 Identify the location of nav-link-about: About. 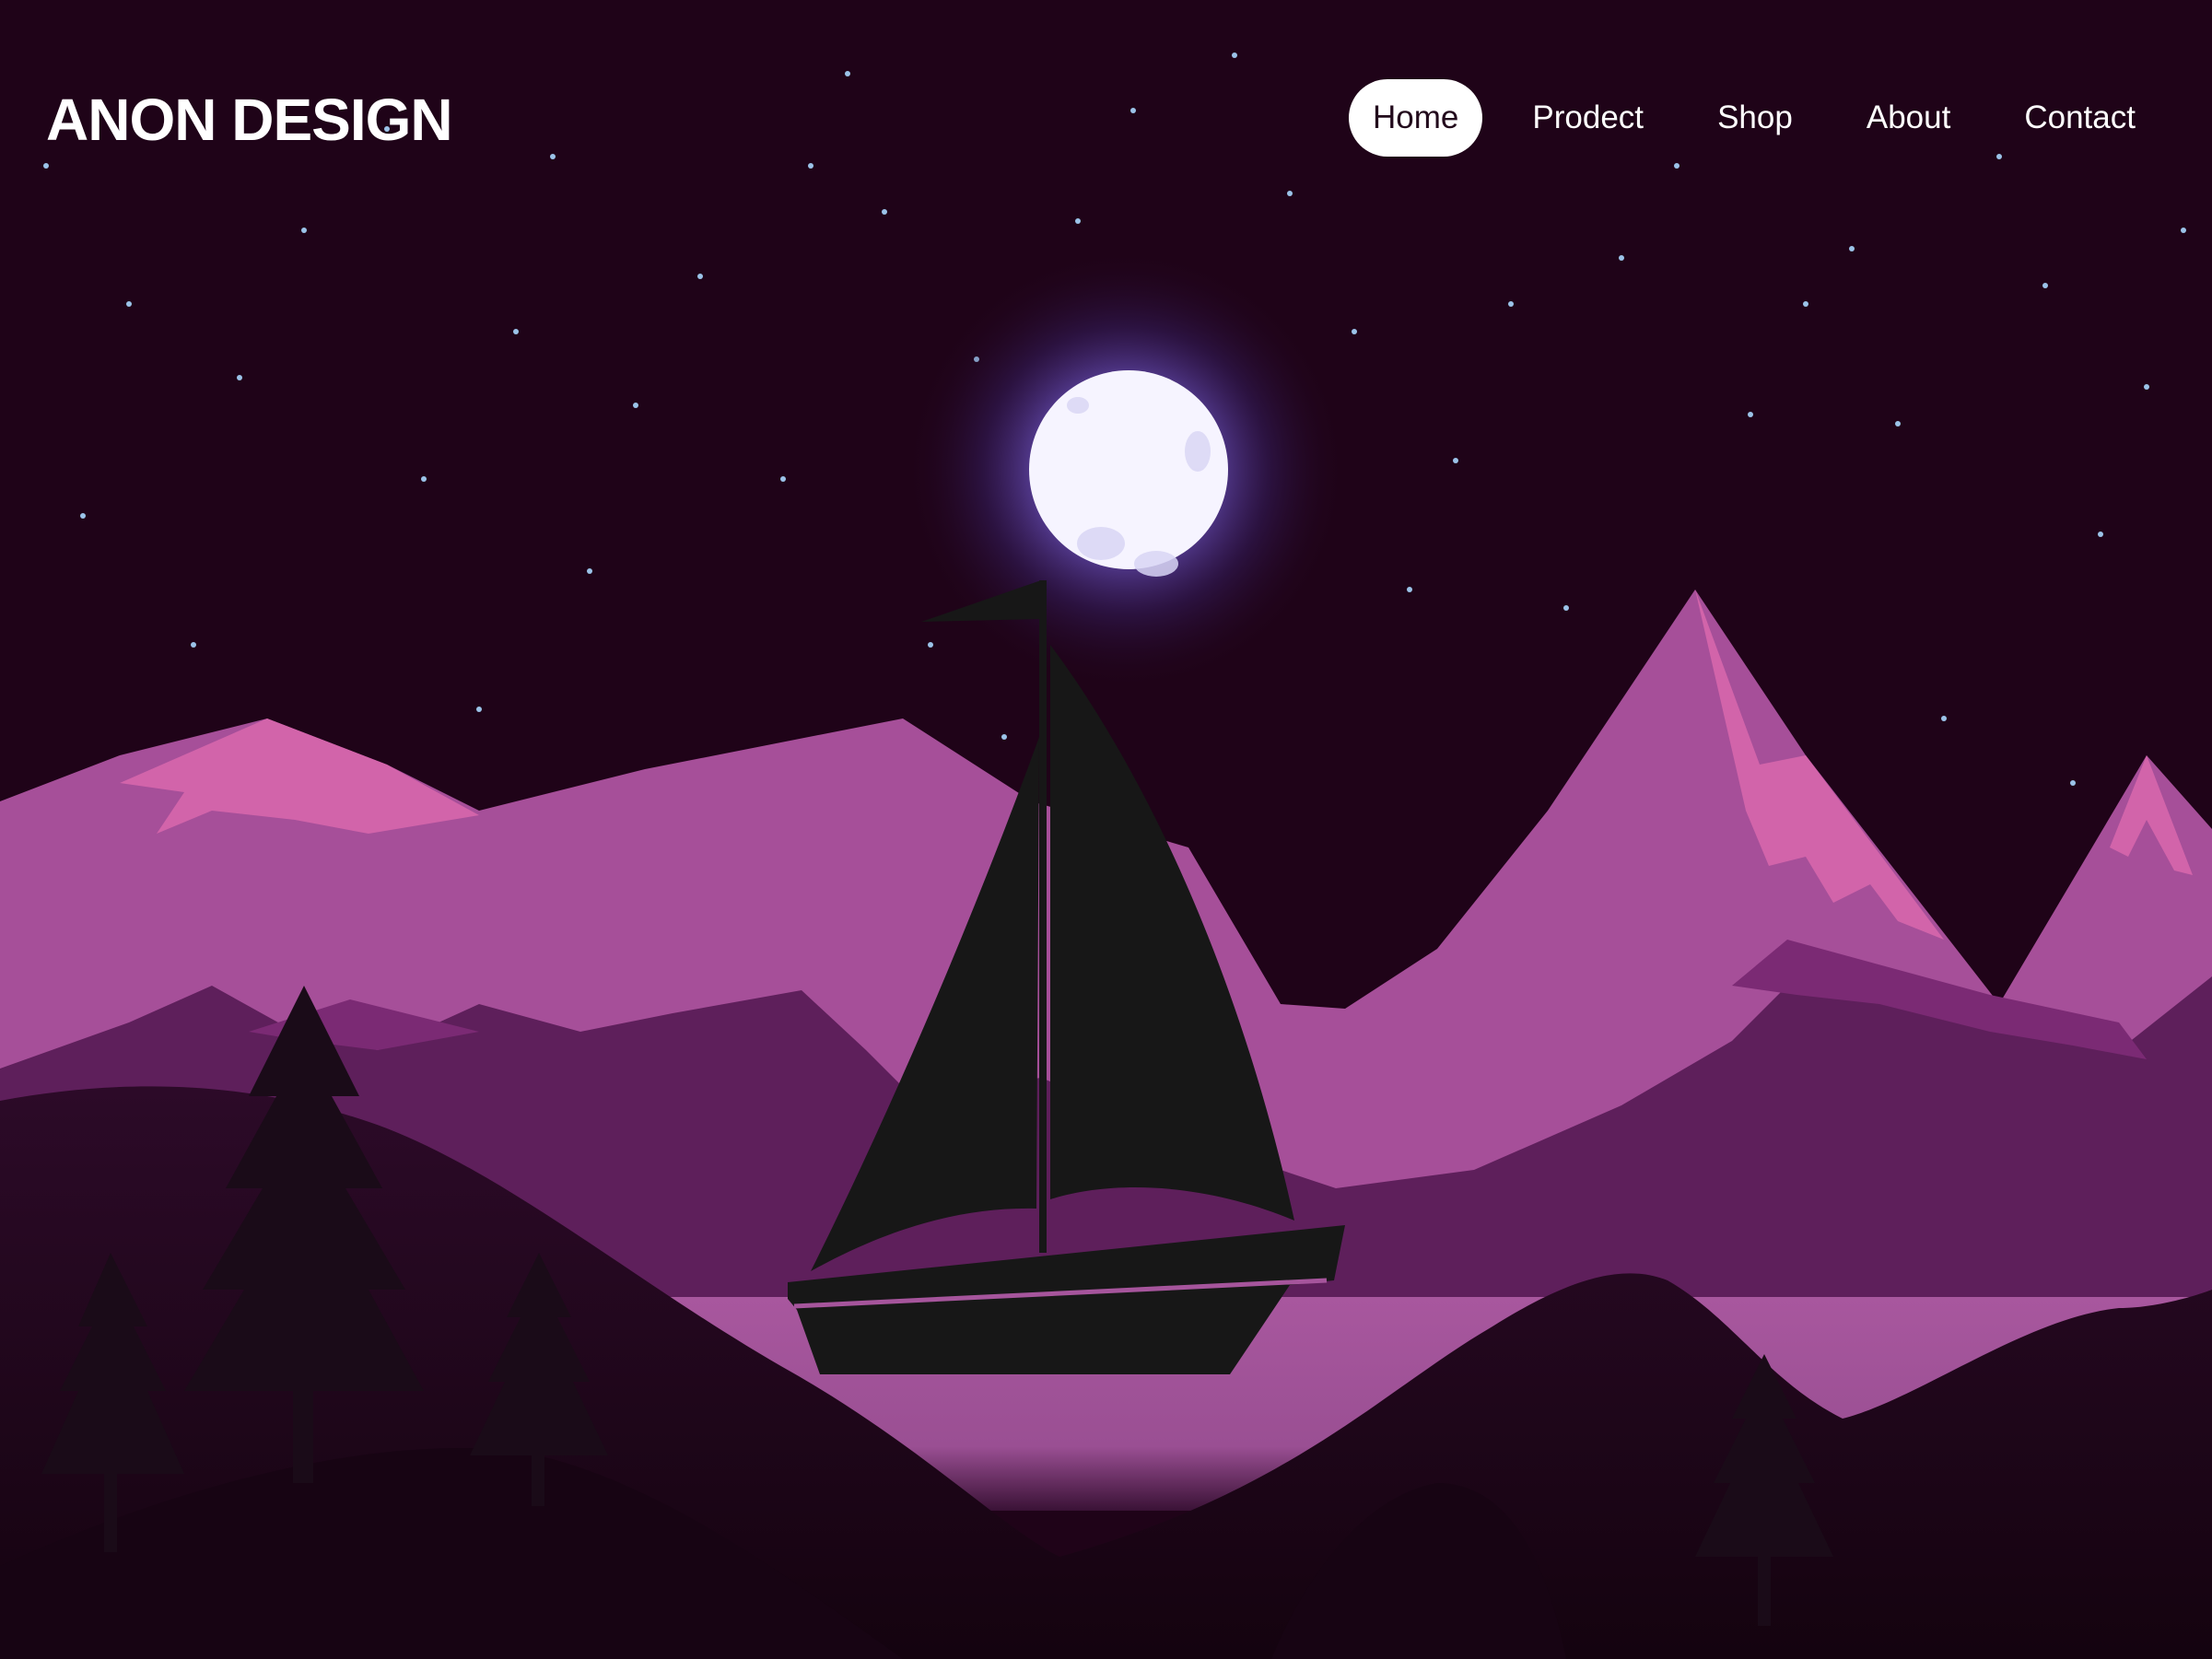
(1908, 118).